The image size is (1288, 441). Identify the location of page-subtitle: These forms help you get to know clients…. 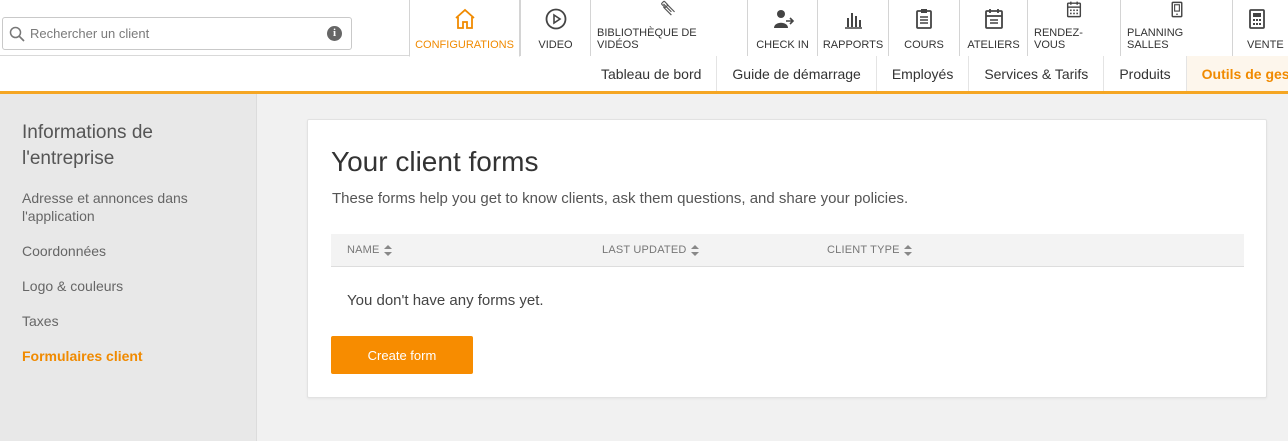
(620, 198).